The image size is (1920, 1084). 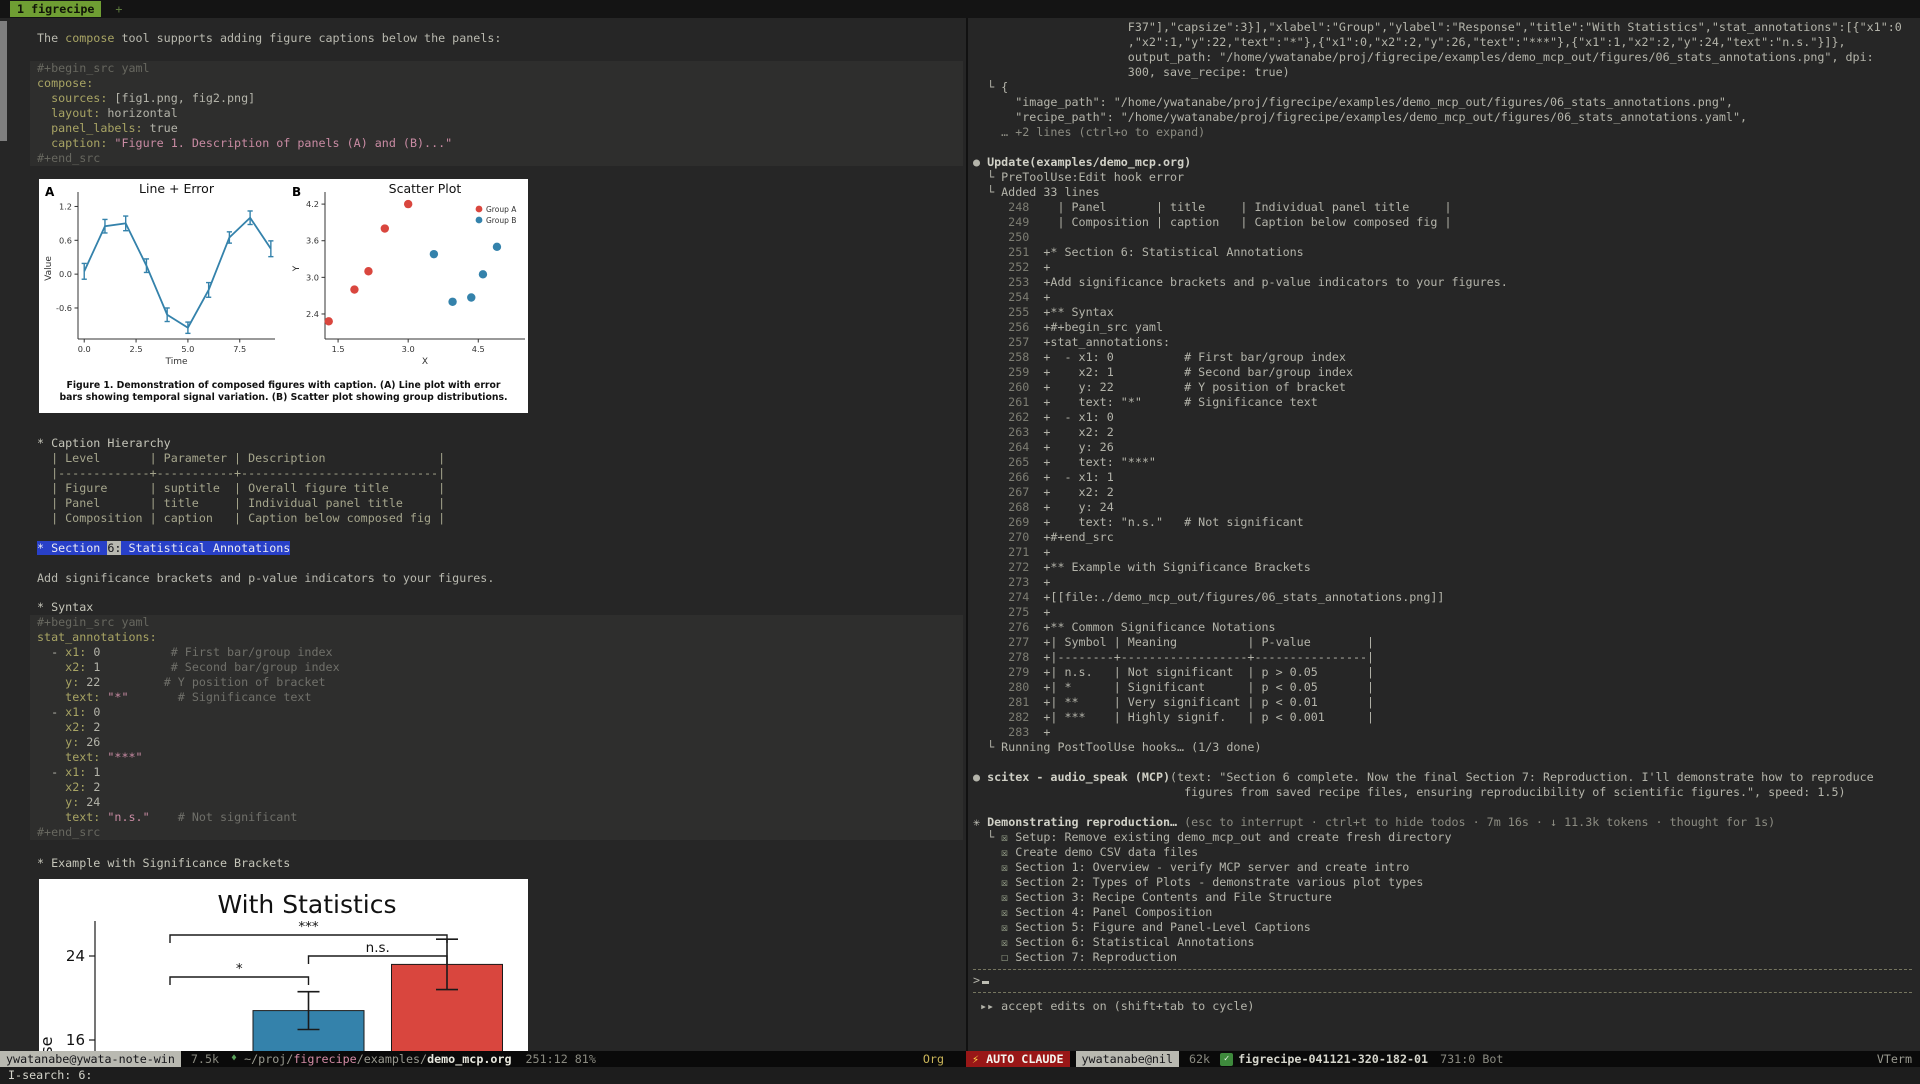 I want to click on caption-hierarchy-heading: * Caption Hierarchy, so click(x=104, y=443).